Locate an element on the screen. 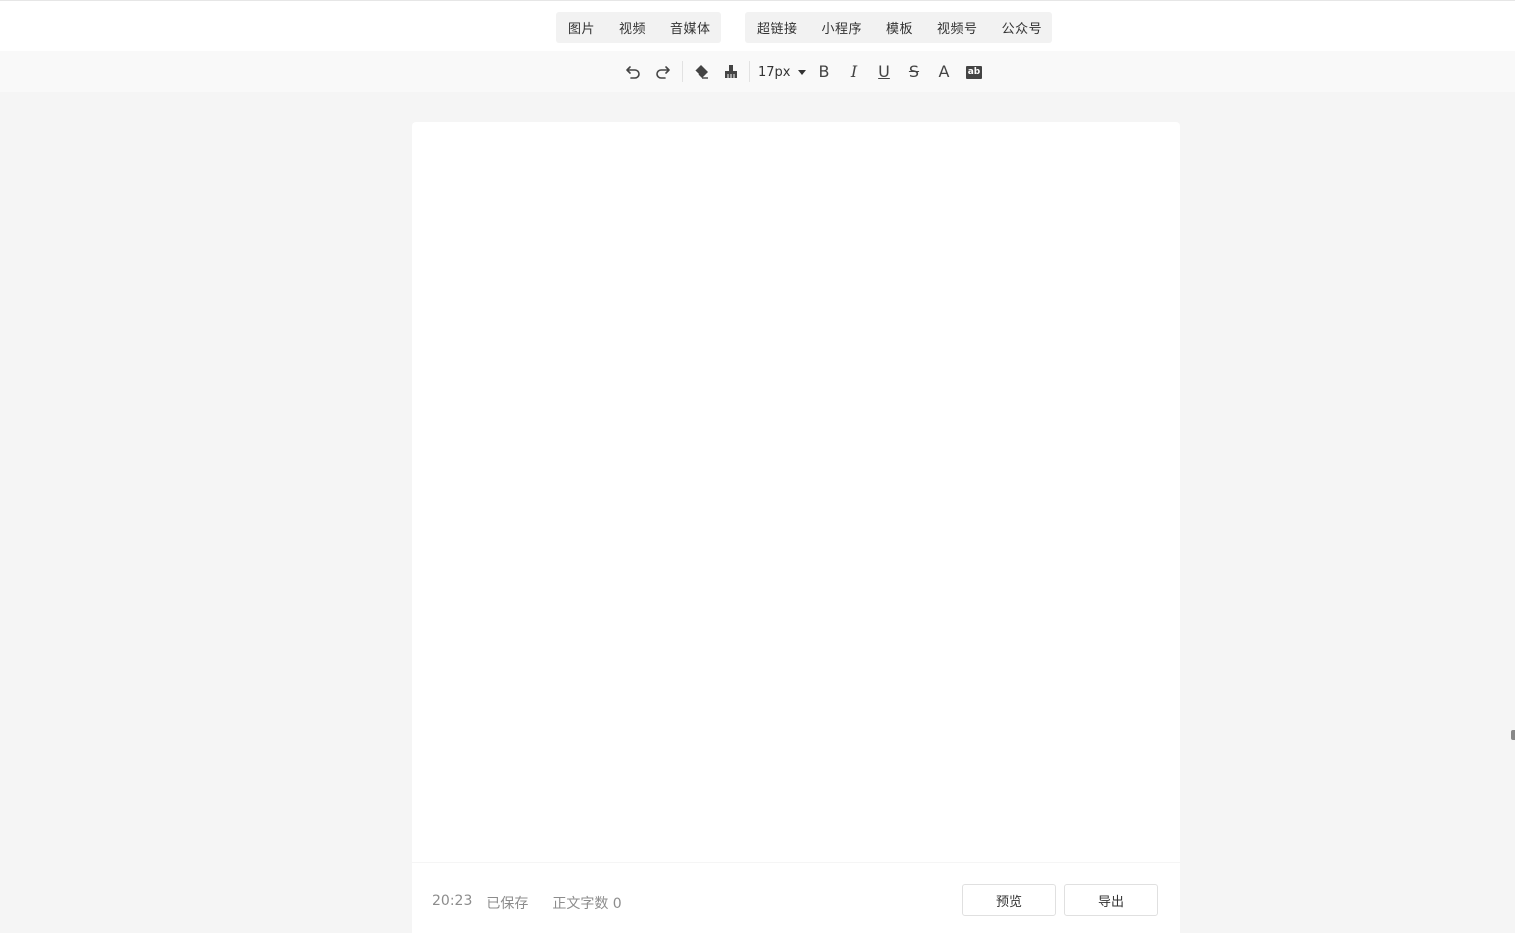 This screenshot has height=933, width=1515. format-painter-icon is located at coordinates (731, 71).